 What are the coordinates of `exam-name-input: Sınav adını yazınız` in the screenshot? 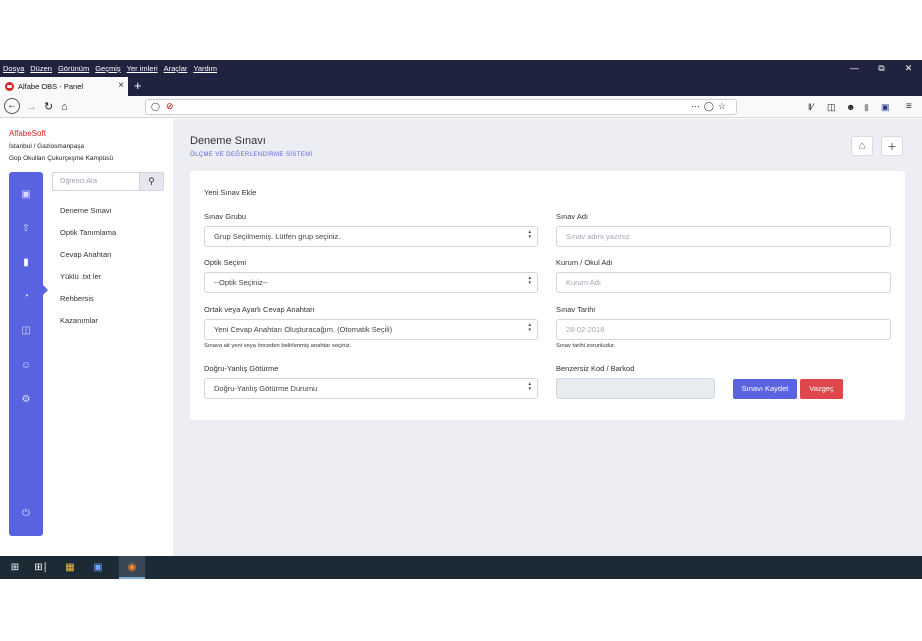 It's located at (723, 236).